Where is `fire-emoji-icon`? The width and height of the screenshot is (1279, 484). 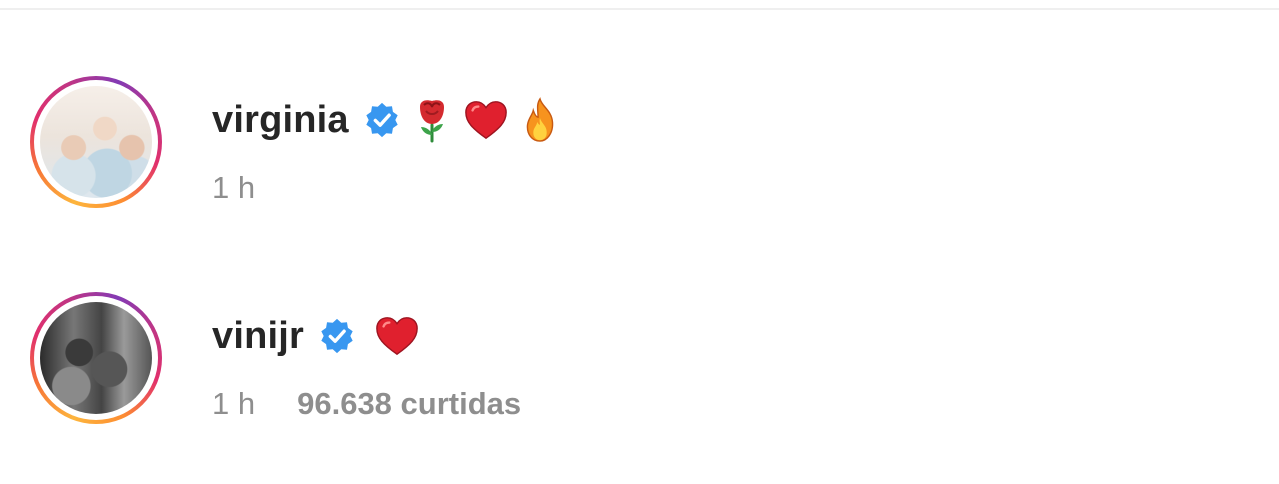 fire-emoji-icon is located at coordinates (539, 119).